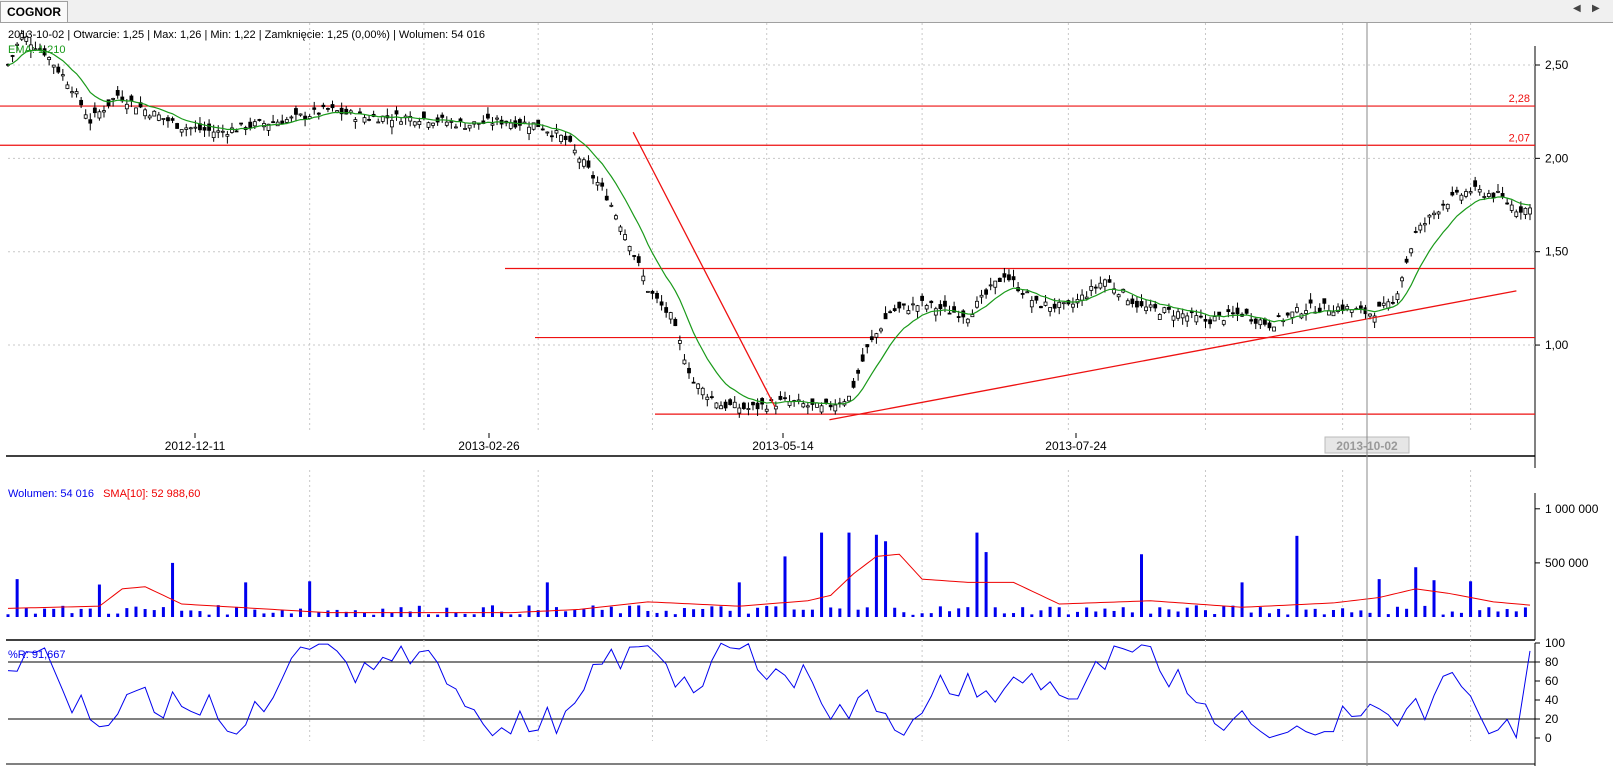 This screenshot has height=766, width=1613. What do you see at coordinates (489, 446) in the screenshot?
I see `date-label: 2013-02-26` at bounding box center [489, 446].